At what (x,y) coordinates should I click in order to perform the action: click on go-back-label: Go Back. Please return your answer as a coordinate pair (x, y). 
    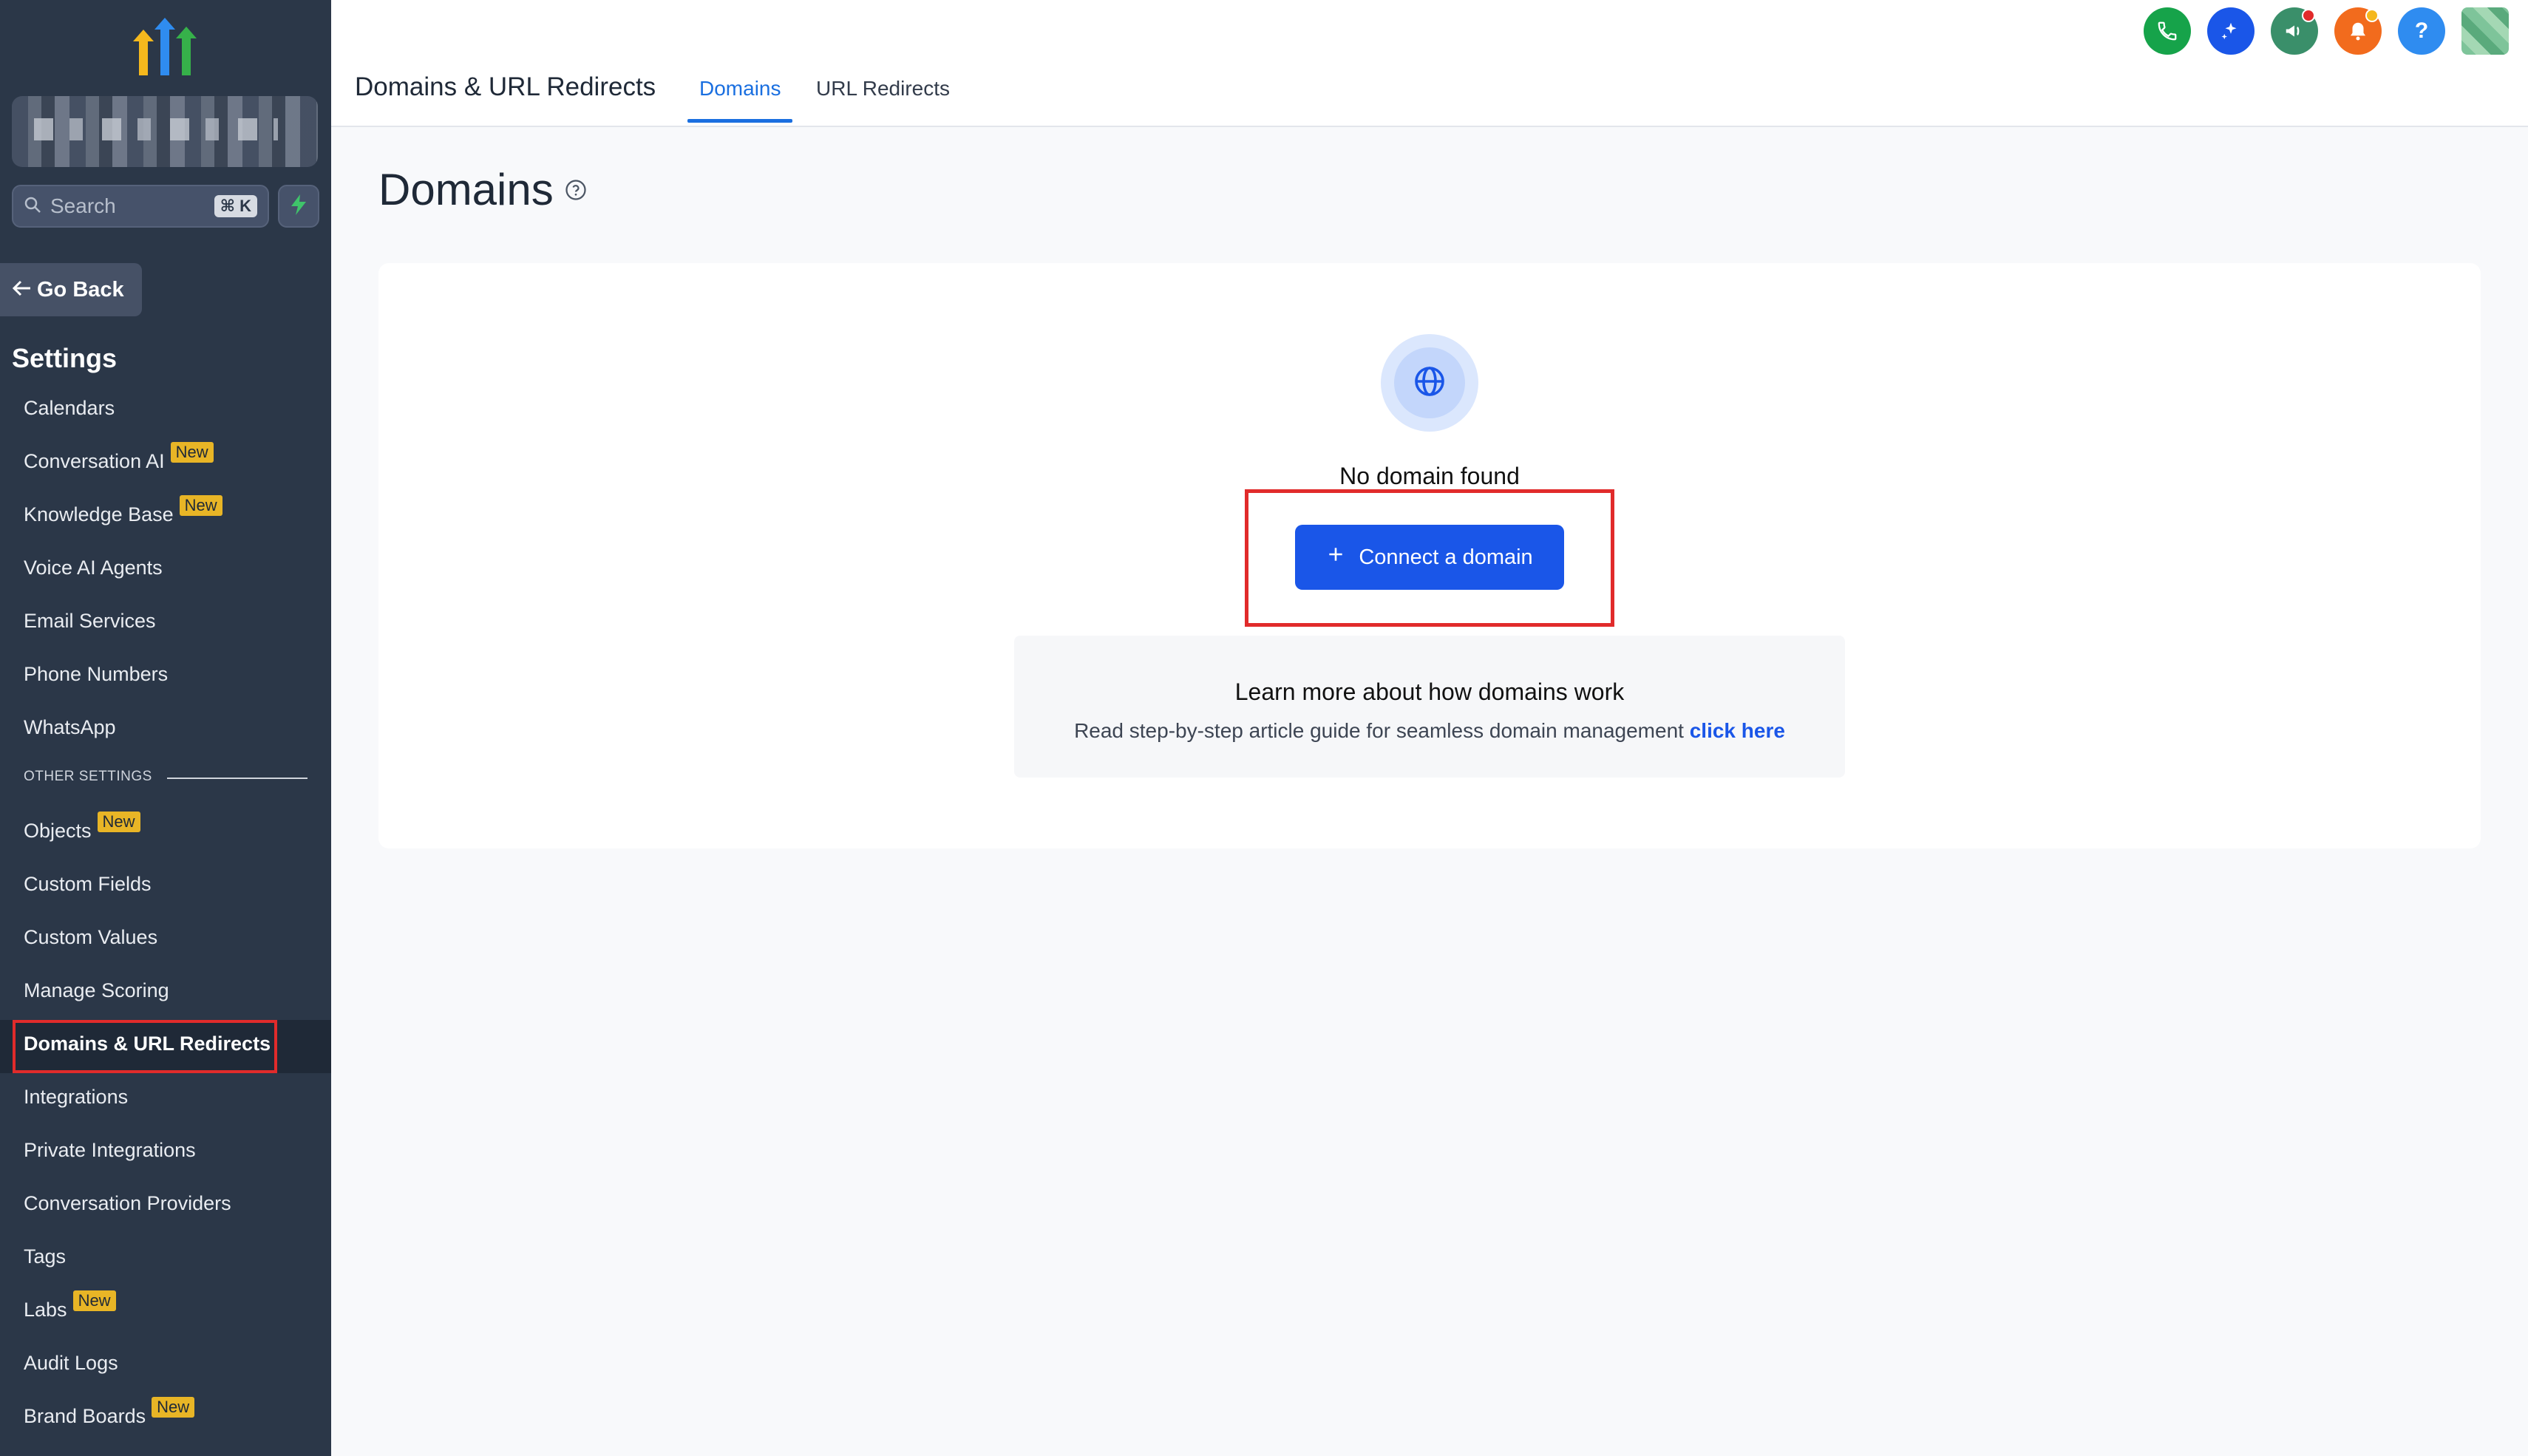
    Looking at the image, I should click on (80, 289).